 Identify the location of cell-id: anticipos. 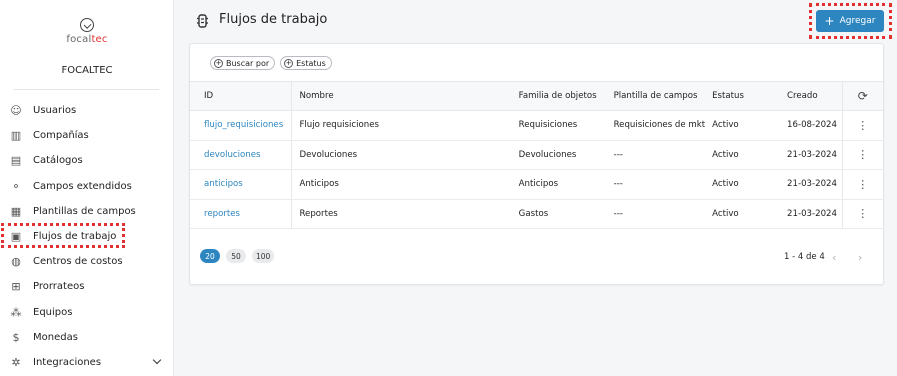
(241, 184).